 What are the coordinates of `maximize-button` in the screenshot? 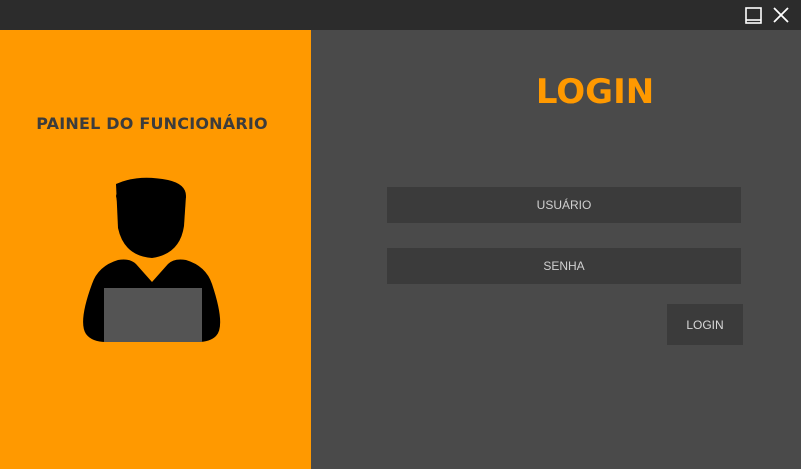 It's located at (754, 15).